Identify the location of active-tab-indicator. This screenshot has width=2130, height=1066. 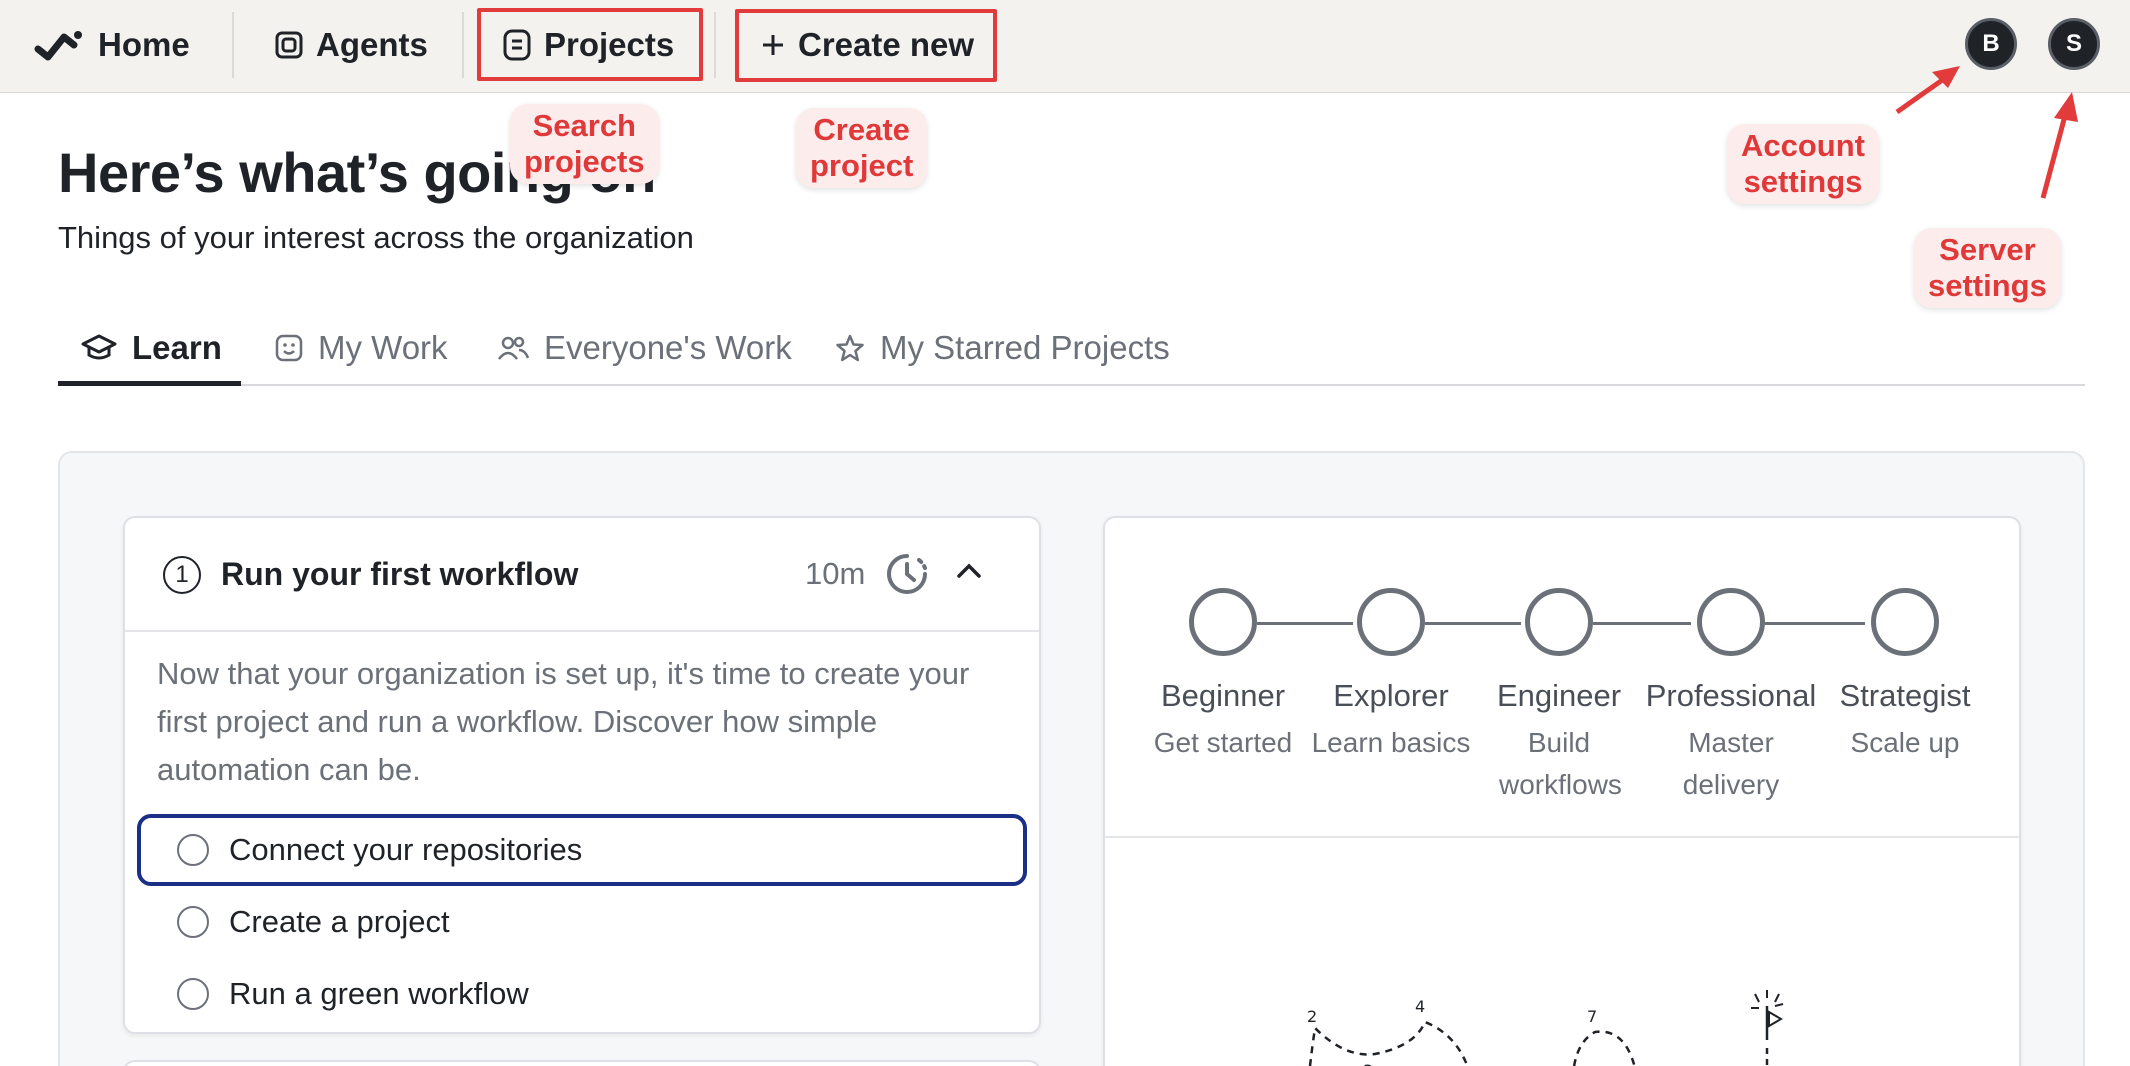
(149, 383).